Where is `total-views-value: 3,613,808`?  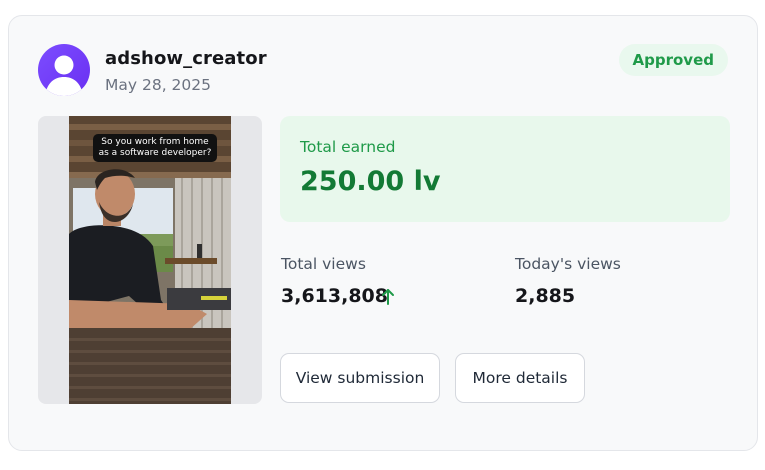
total-views-value: 3,613,808 is located at coordinates (334, 296).